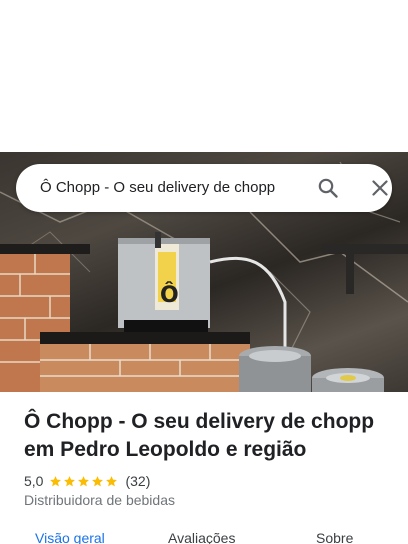 The width and height of the screenshot is (408, 544). What do you see at coordinates (70, 537) in the screenshot?
I see `tab-overview: Visão geral` at bounding box center [70, 537].